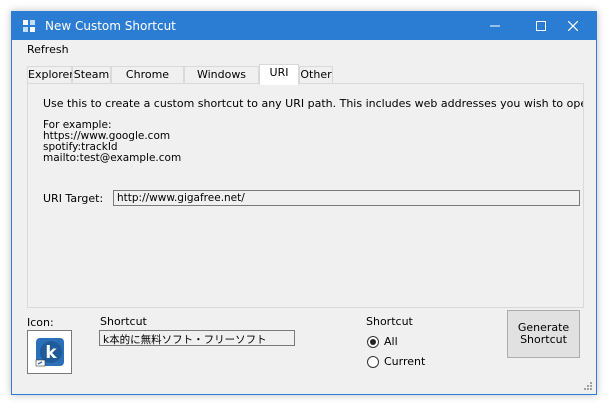  I want to click on radio-selected-icon, so click(373, 341).